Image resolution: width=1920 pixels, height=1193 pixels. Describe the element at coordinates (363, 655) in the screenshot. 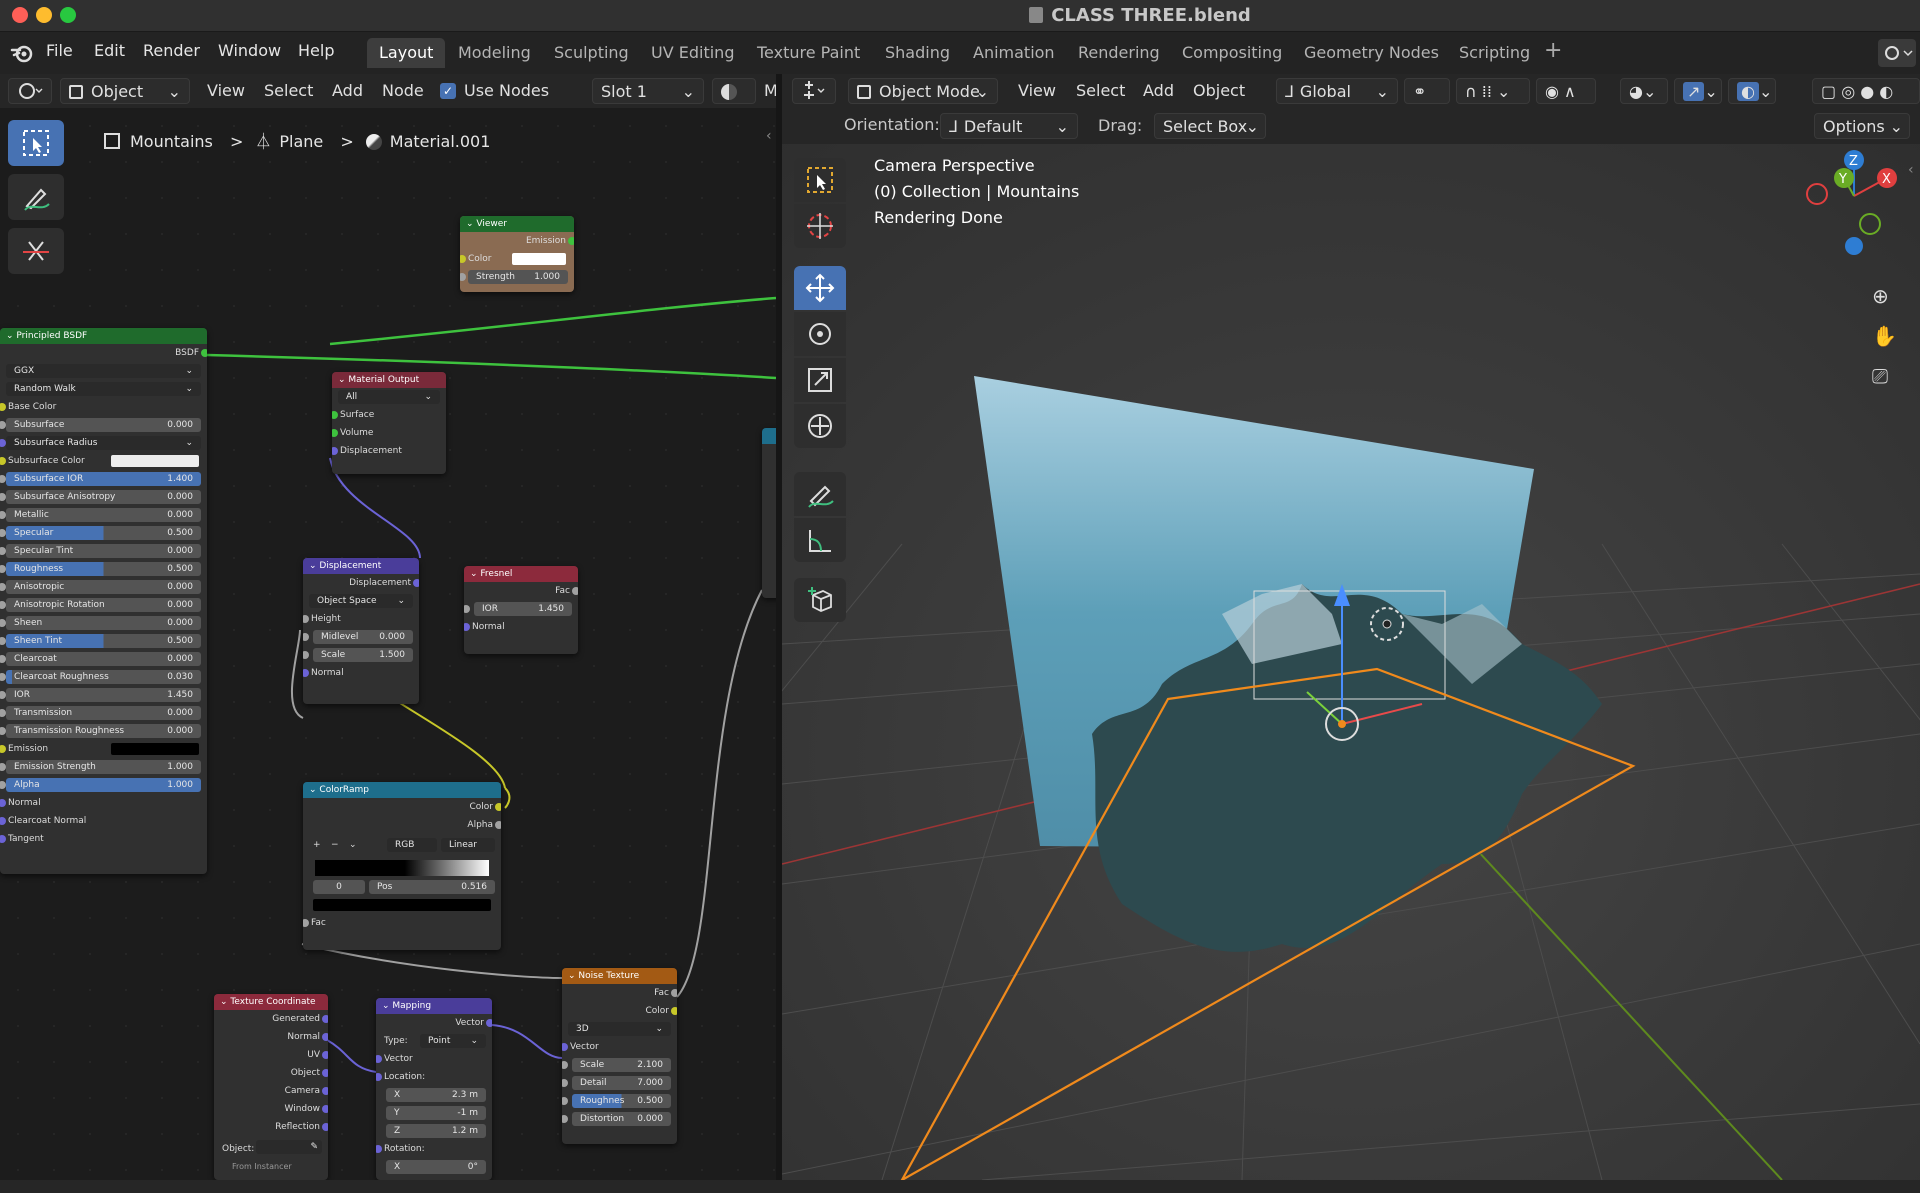

I see `scale-field: Scale 1.500` at that location.